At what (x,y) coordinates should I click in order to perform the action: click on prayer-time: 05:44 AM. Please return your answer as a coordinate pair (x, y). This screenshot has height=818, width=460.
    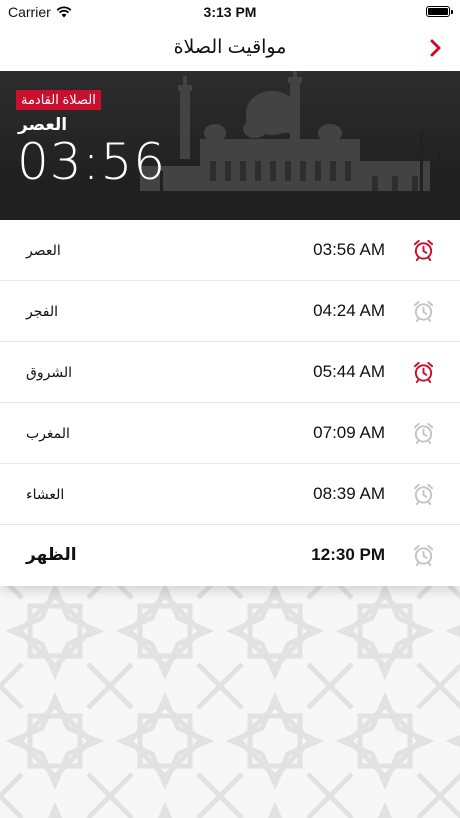
    Looking at the image, I should click on (349, 371).